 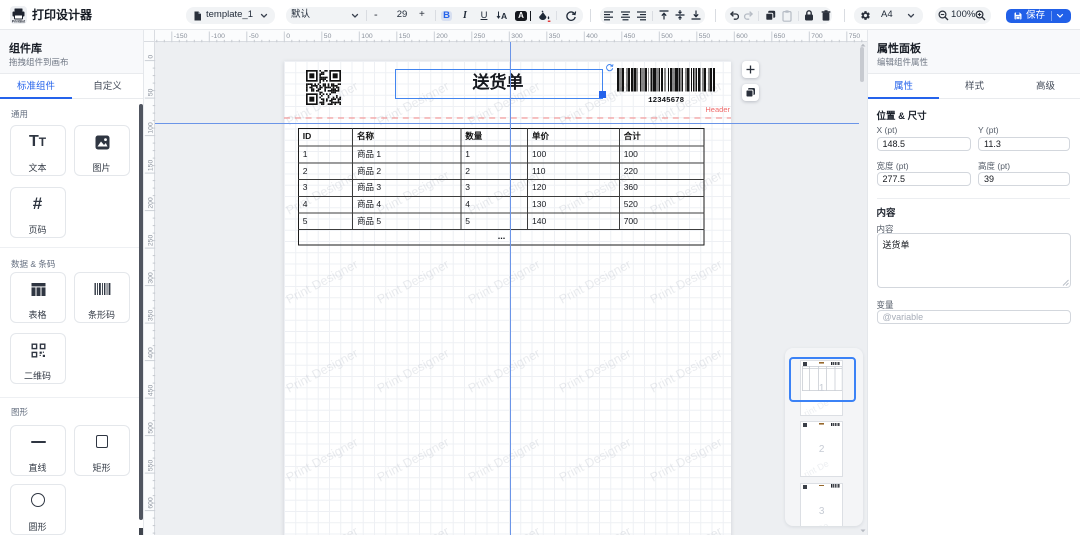 I want to click on svg-text: PrintBot, so click(x=19, y=22).